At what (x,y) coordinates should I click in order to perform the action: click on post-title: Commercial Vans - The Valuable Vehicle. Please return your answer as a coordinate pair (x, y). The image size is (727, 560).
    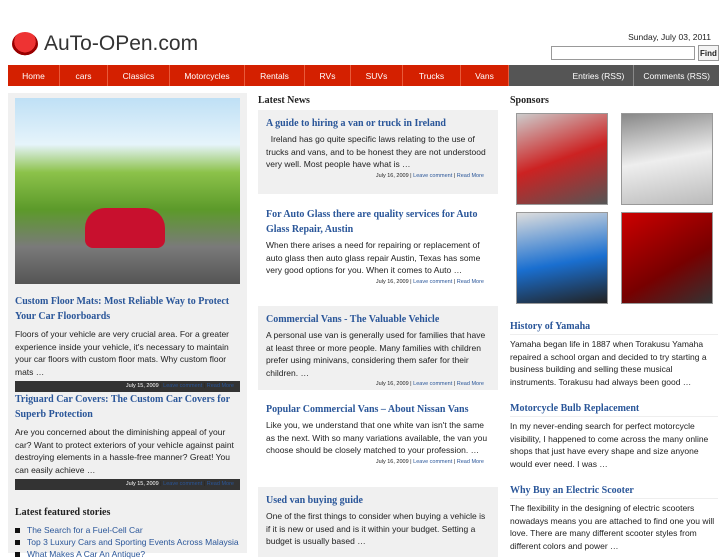
    Looking at the image, I should click on (378, 319).